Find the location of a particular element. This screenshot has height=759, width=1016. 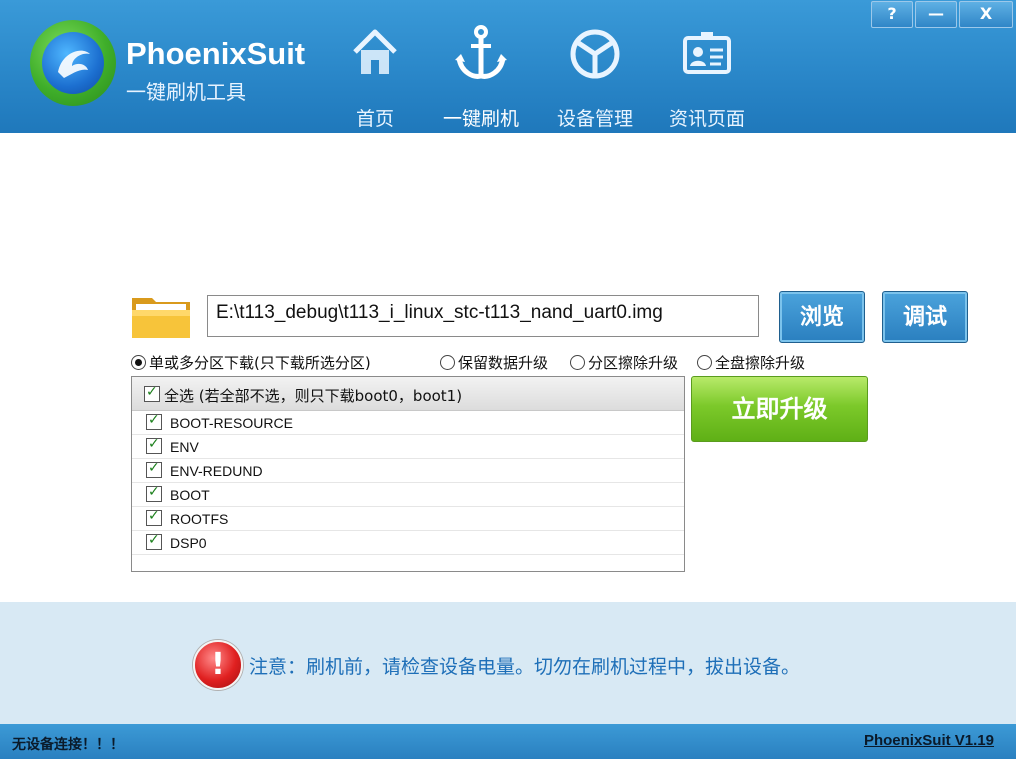

list-item: ENV-REDUND is located at coordinates (408, 471).